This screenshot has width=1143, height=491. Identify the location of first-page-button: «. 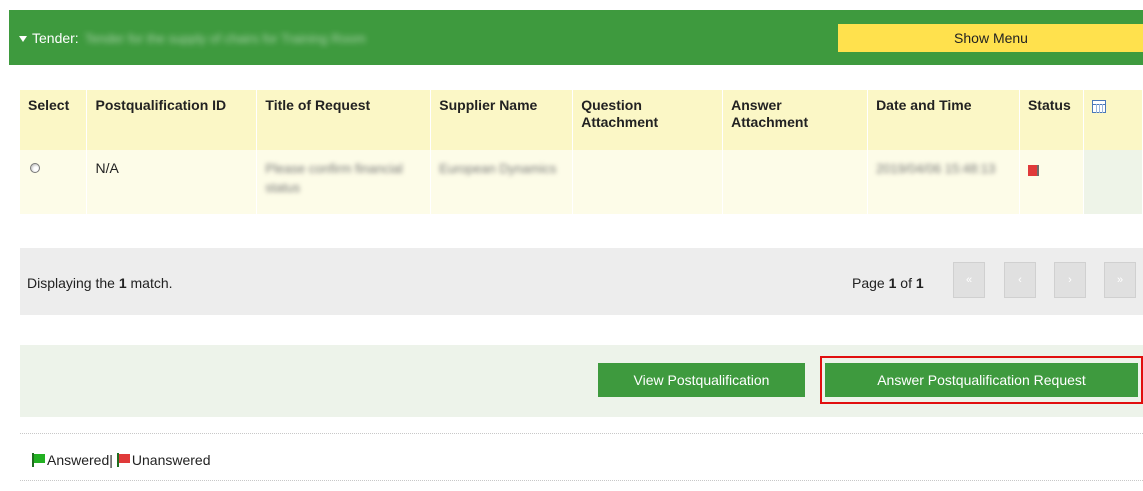
(969, 280).